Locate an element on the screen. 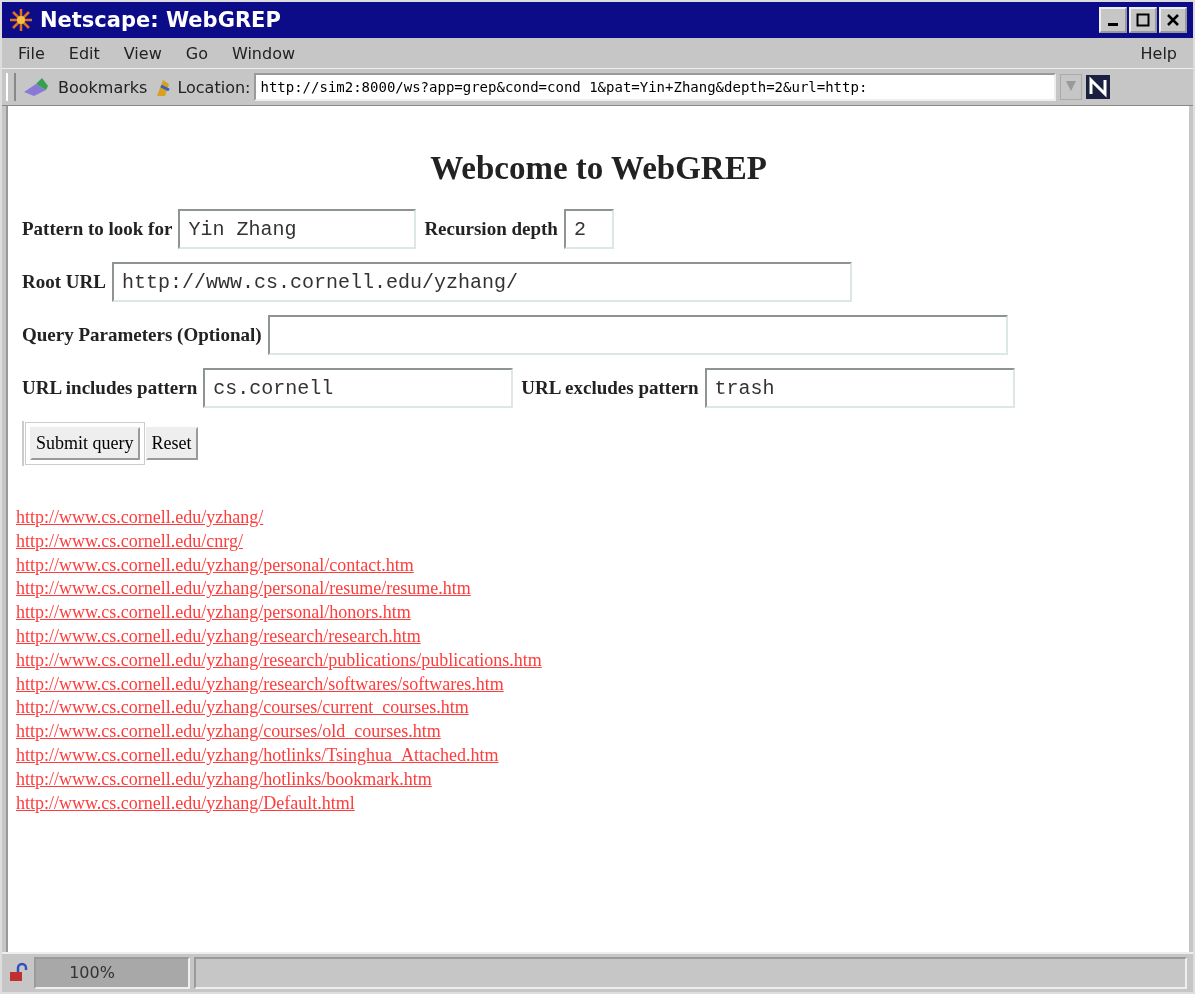 The width and height of the screenshot is (1195, 994). toolbar-grip is located at coordinates (11, 87).